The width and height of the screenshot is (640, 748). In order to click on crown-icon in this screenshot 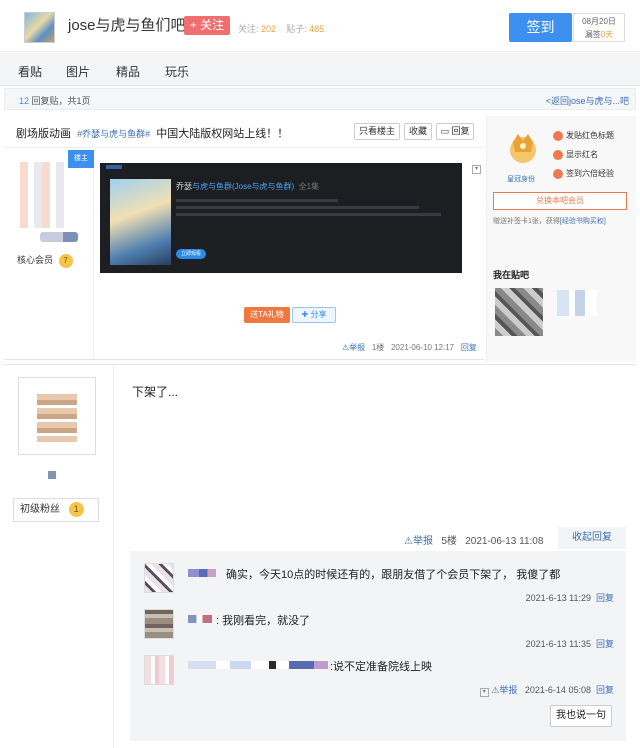, I will do `click(523, 148)`.